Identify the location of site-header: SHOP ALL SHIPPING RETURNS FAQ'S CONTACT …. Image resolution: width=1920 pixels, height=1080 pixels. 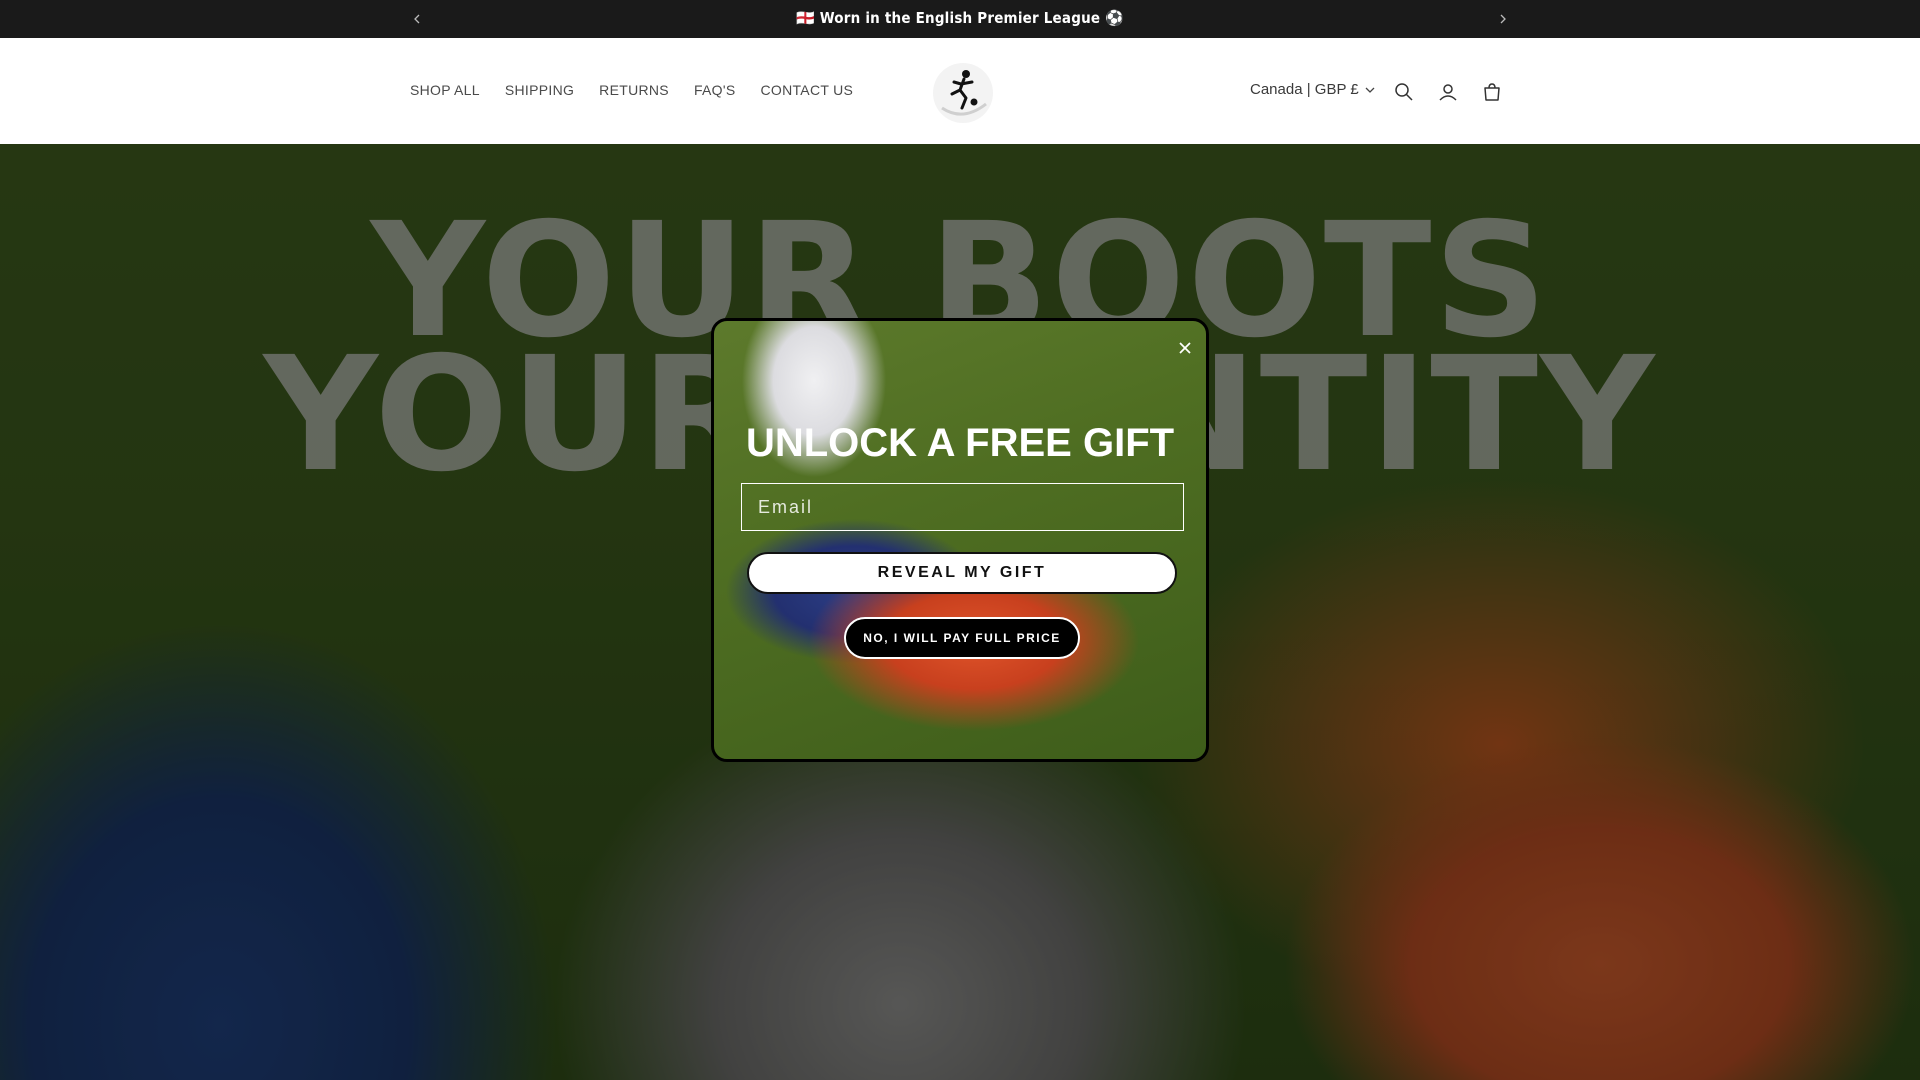
(960, 91).